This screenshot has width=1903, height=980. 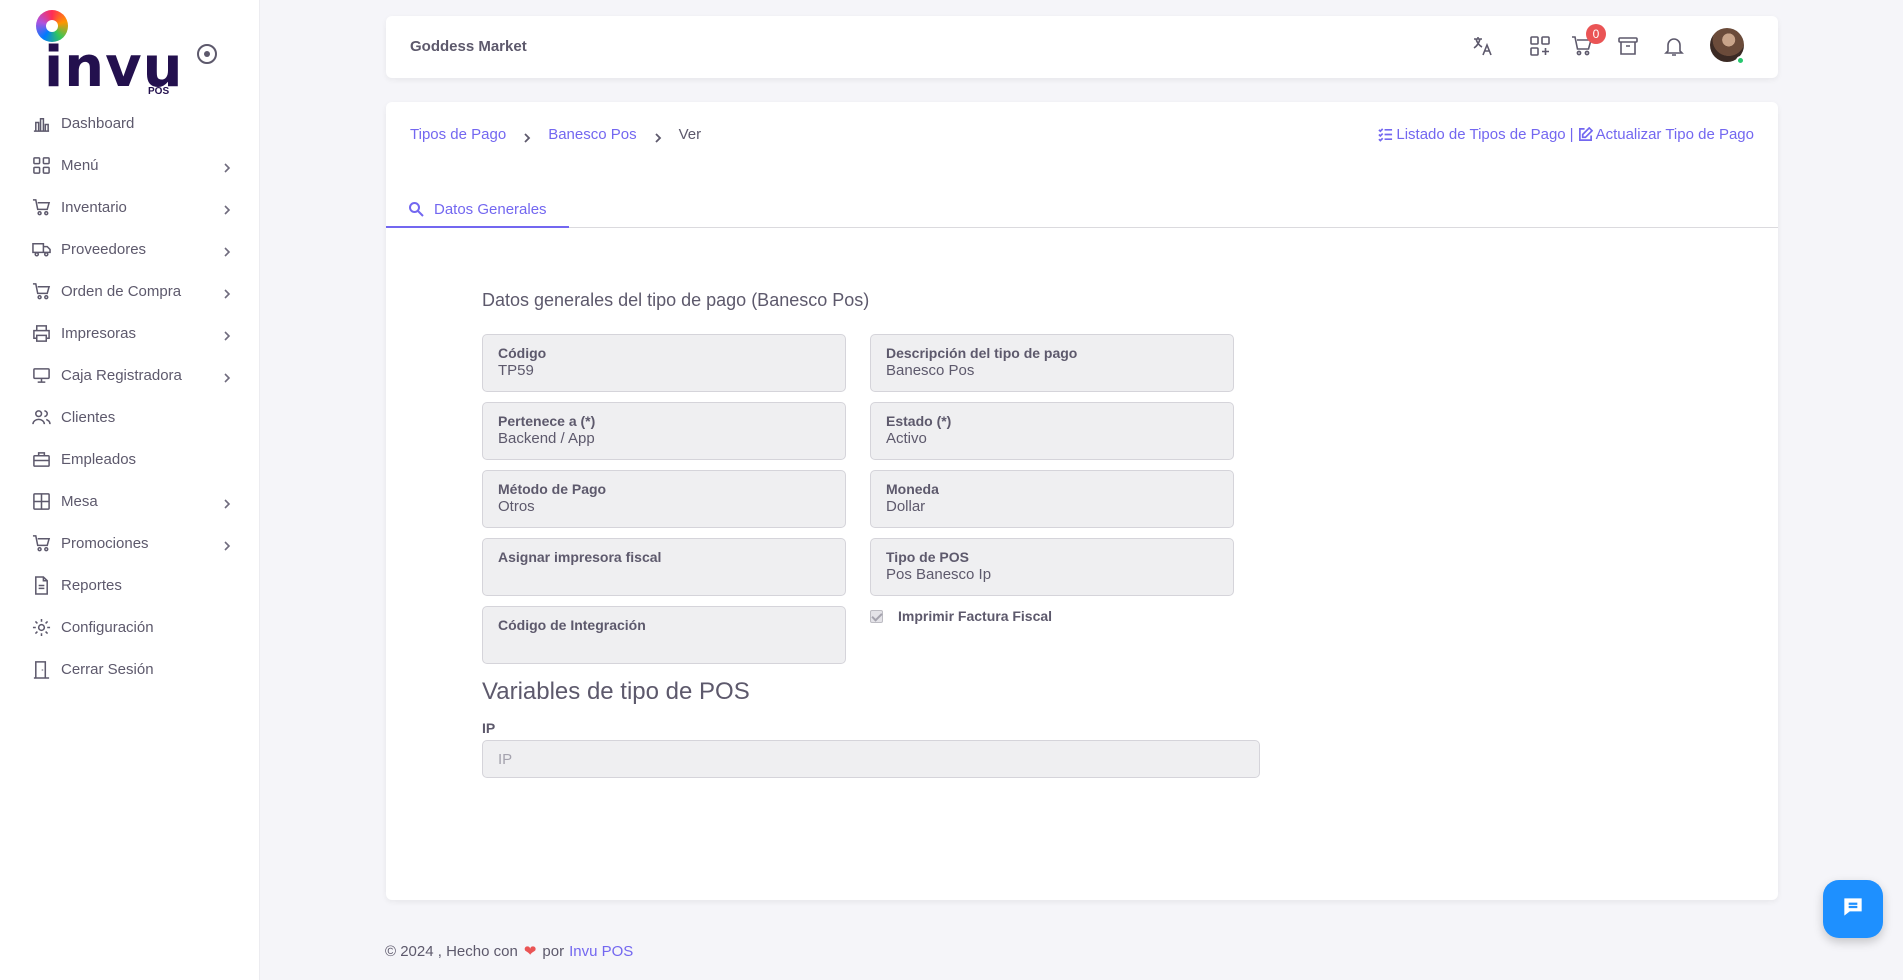 What do you see at coordinates (552, 489) in the screenshot?
I see `field-label: Método de Pago` at bounding box center [552, 489].